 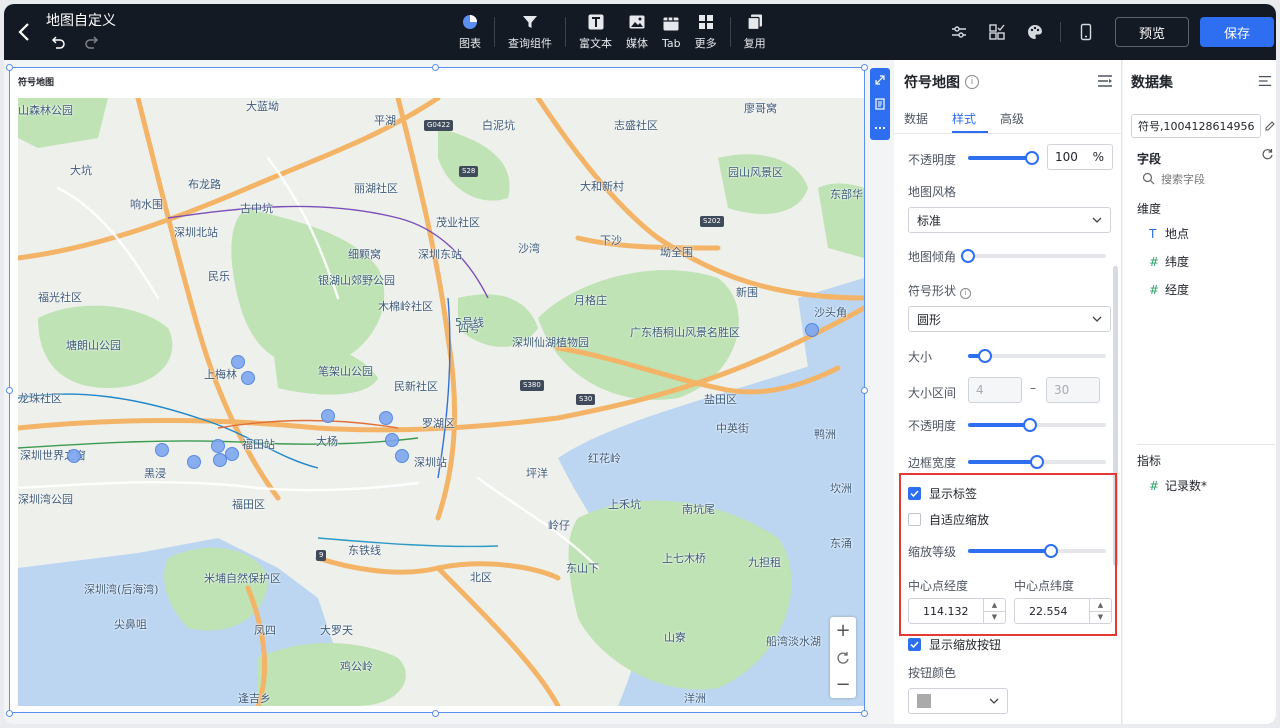 What do you see at coordinates (843, 657) in the screenshot?
I see `reset-view-button` at bounding box center [843, 657].